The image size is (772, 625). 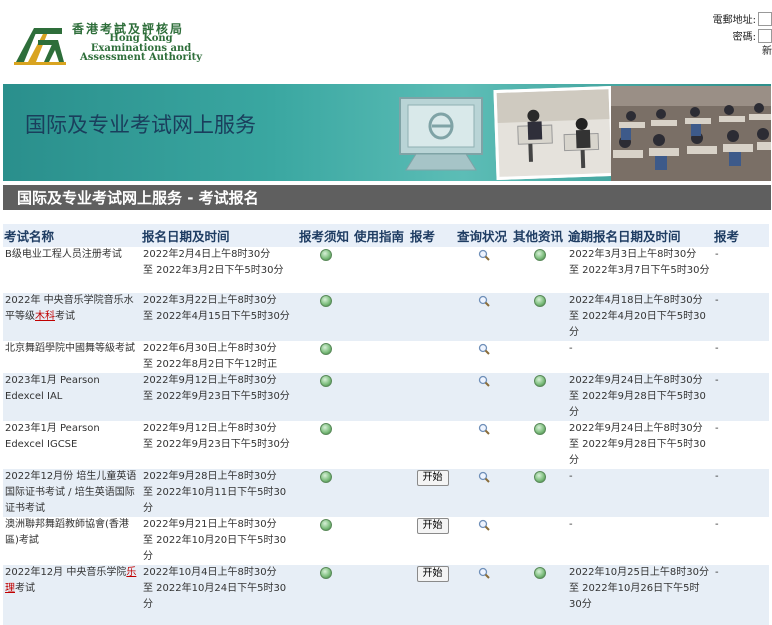 What do you see at coordinates (210, 572) in the screenshot?
I see `reg-start: 2022年10月4日上午8时30分` at bounding box center [210, 572].